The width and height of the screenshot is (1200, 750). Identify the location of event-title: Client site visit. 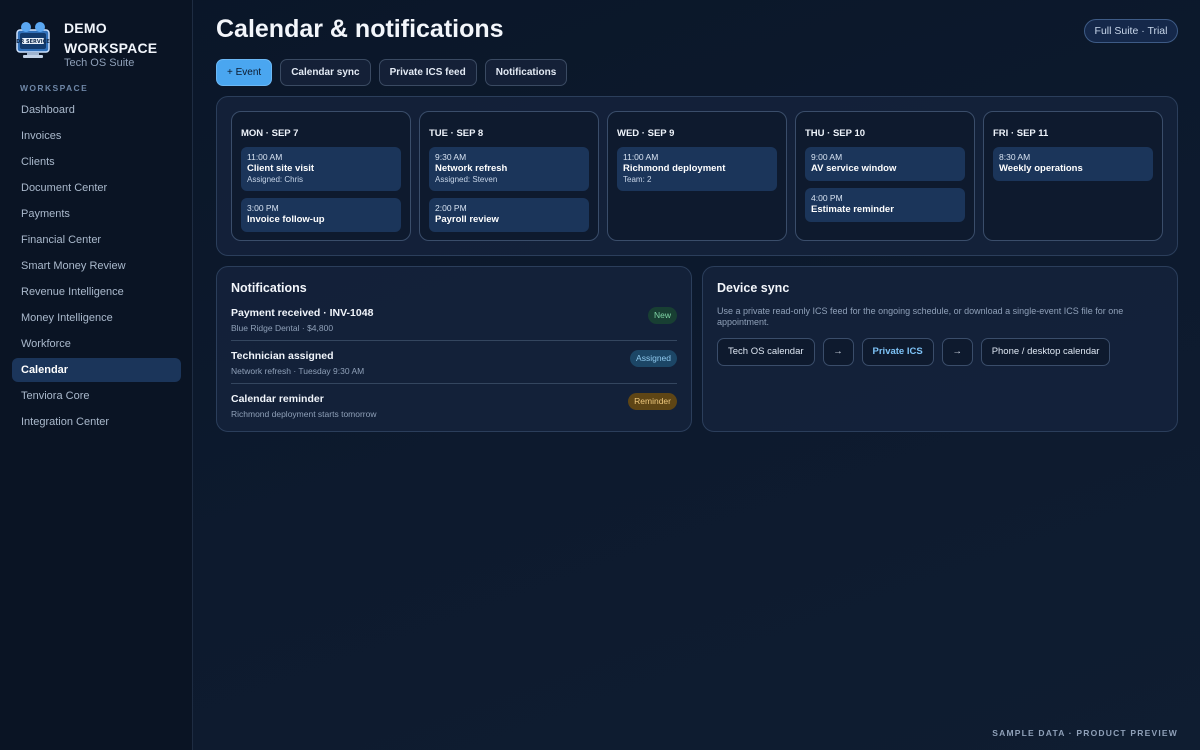
(281, 168).